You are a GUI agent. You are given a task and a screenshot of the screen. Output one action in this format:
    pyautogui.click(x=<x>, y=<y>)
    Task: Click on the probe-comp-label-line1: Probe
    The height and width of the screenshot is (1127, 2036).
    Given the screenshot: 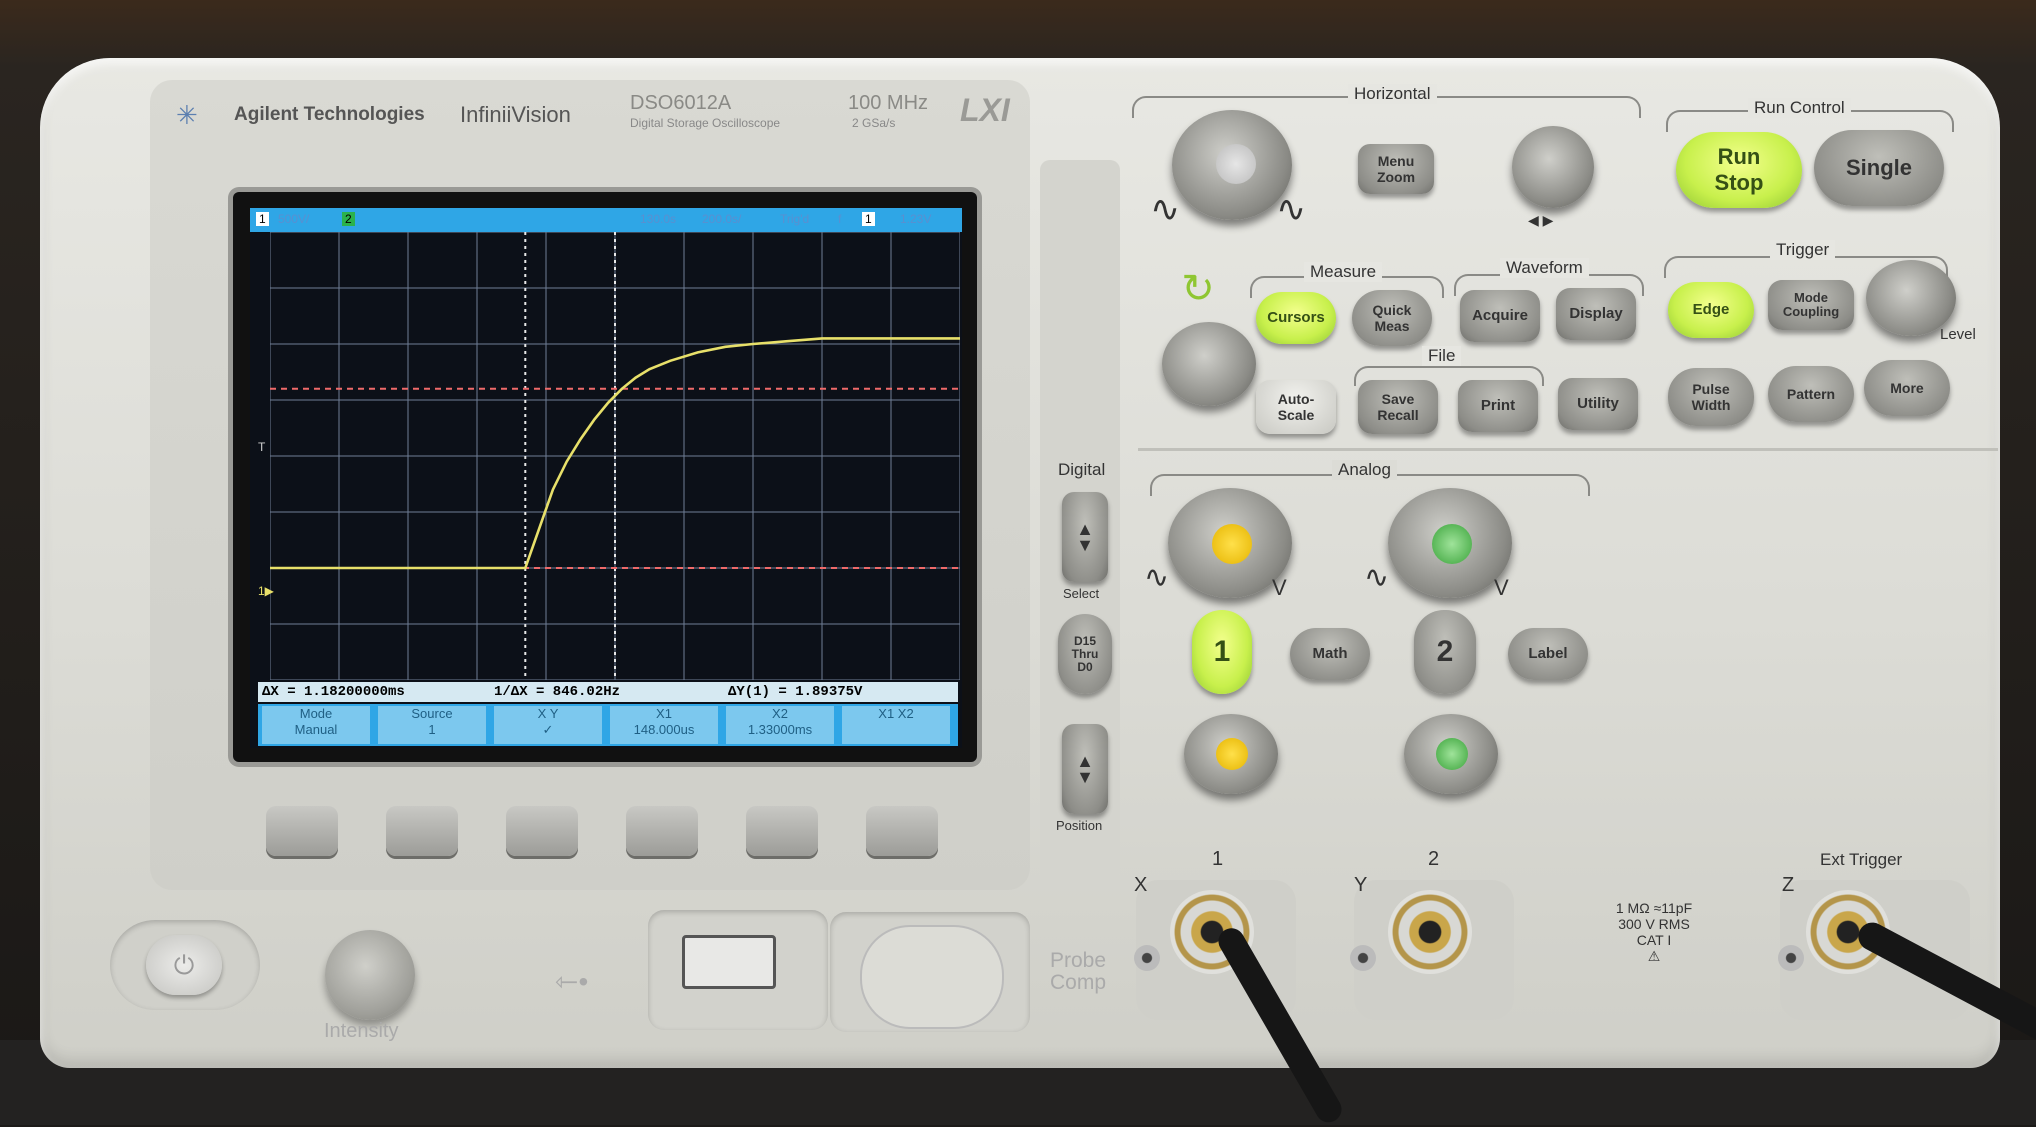 What is the action you would take?
    pyautogui.click(x=1078, y=961)
    